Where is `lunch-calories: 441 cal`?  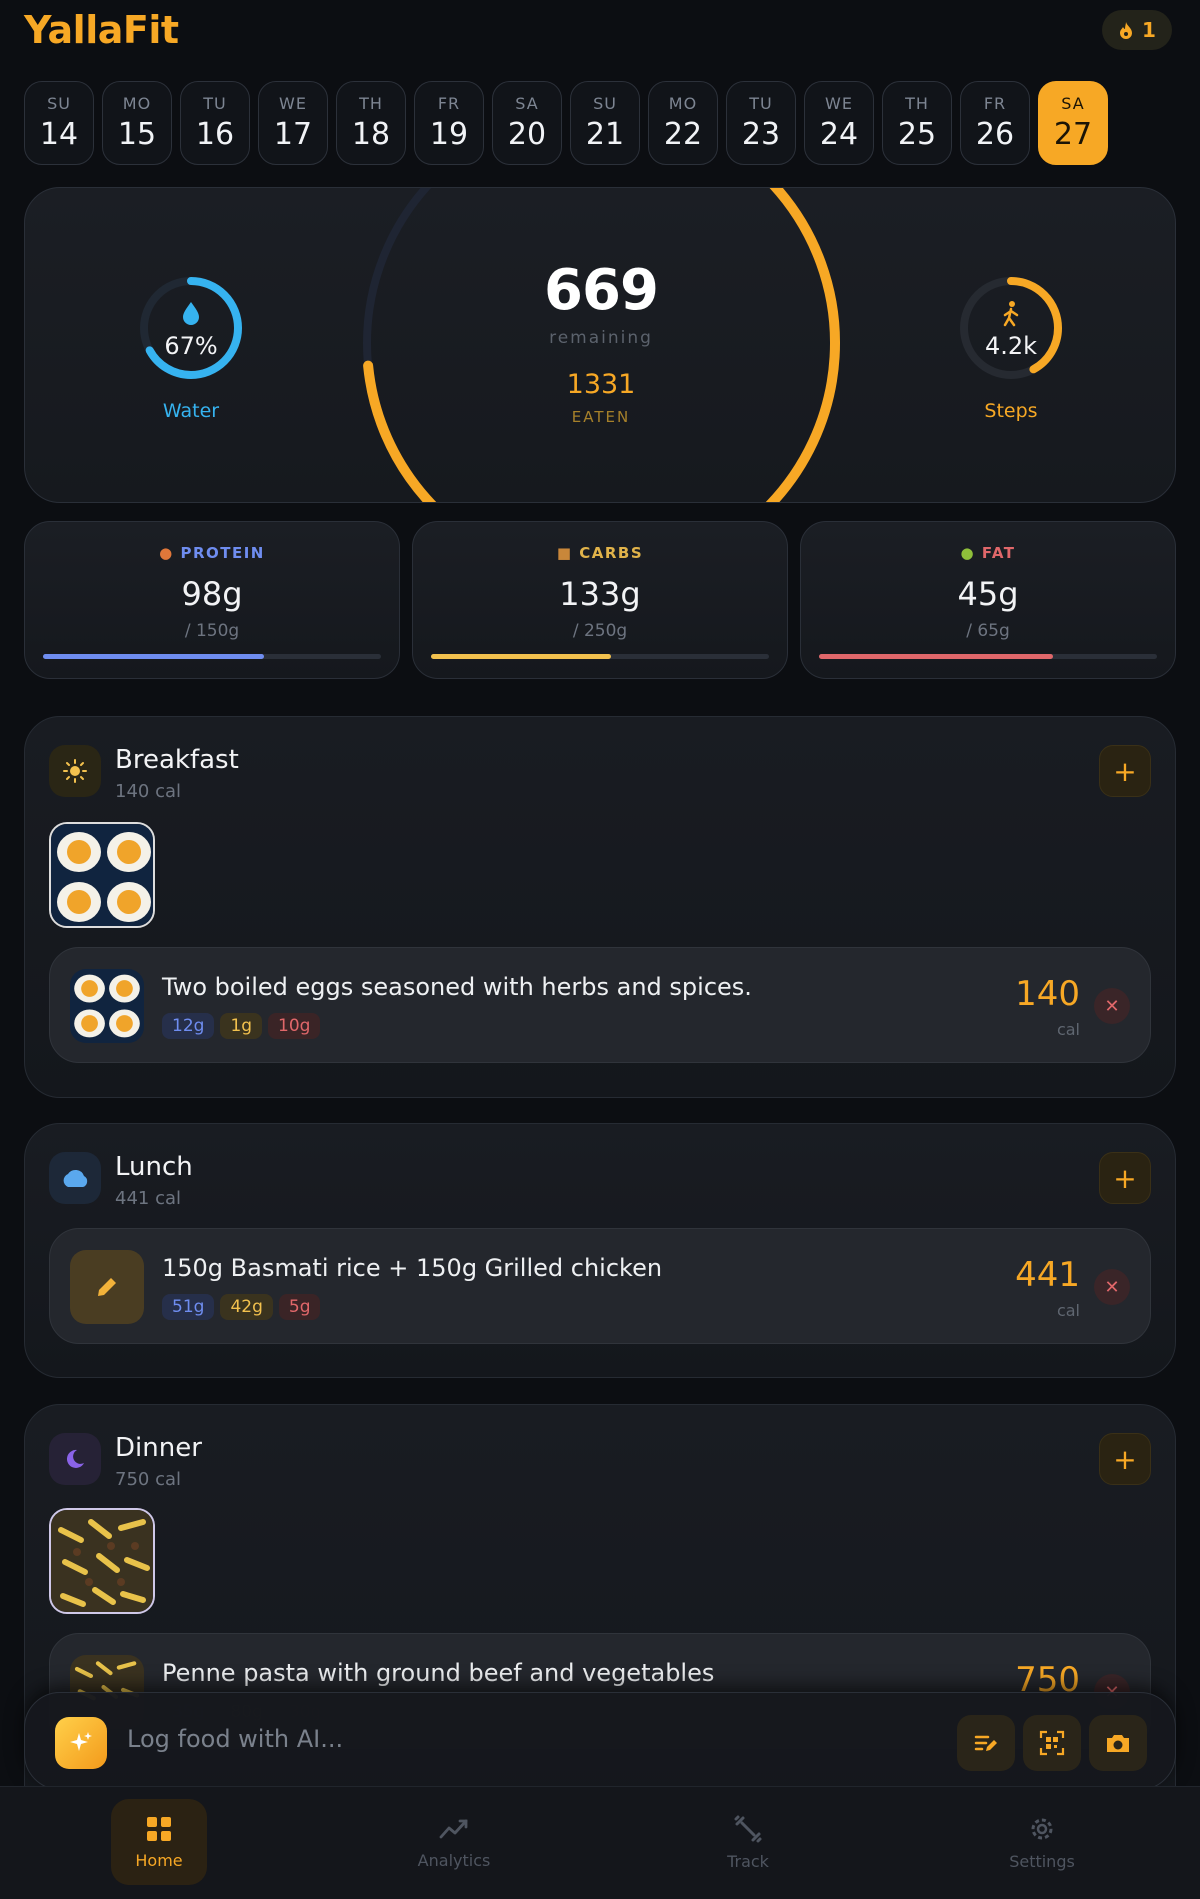
lunch-calories: 441 cal is located at coordinates (148, 1198).